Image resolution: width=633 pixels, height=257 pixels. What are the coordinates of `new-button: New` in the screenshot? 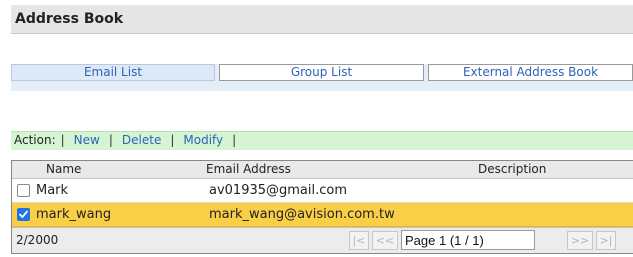 It's located at (87, 140).